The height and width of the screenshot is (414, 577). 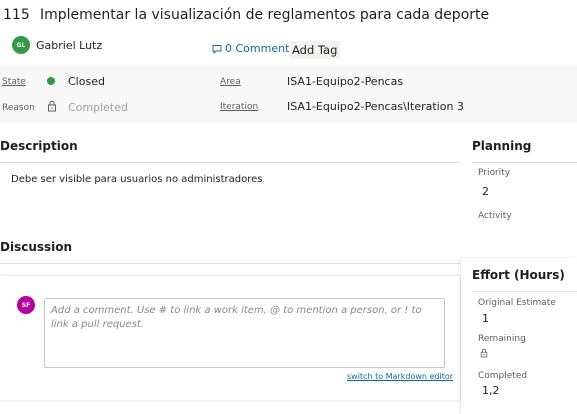 What do you see at coordinates (217, 49) in the screenshot?
I see `comment-icon` at bounding box center [217, 49].